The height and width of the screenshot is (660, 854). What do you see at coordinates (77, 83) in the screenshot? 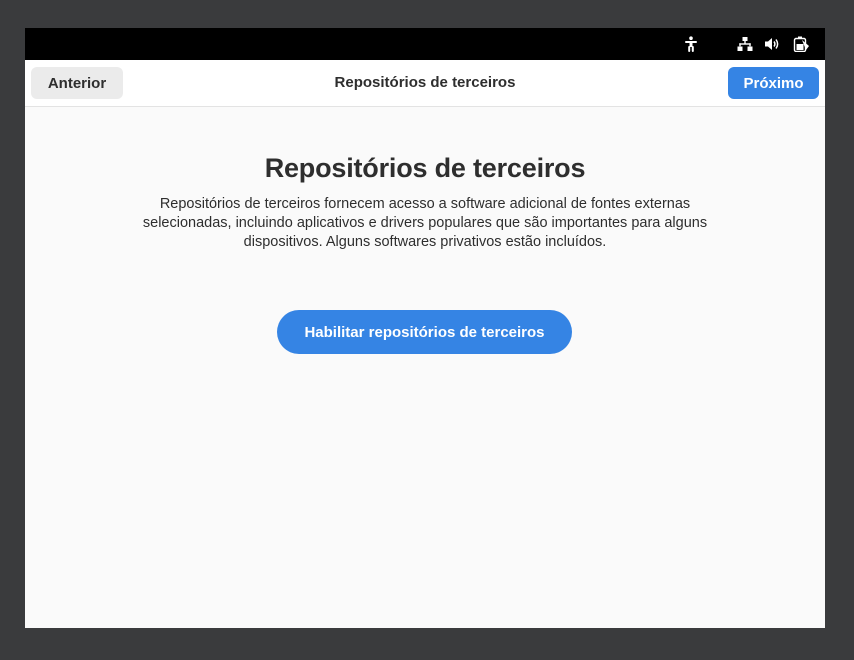
I see `previous-button: Anterior` at bounding box center [77, 83].